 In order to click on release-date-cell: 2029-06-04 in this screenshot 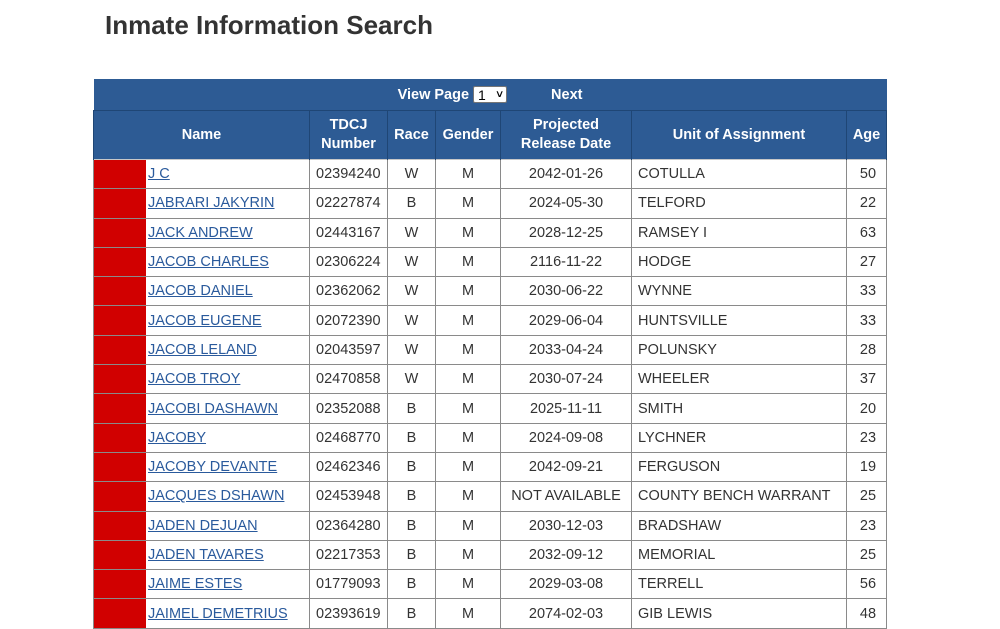, I will do `click(566, 320)`.